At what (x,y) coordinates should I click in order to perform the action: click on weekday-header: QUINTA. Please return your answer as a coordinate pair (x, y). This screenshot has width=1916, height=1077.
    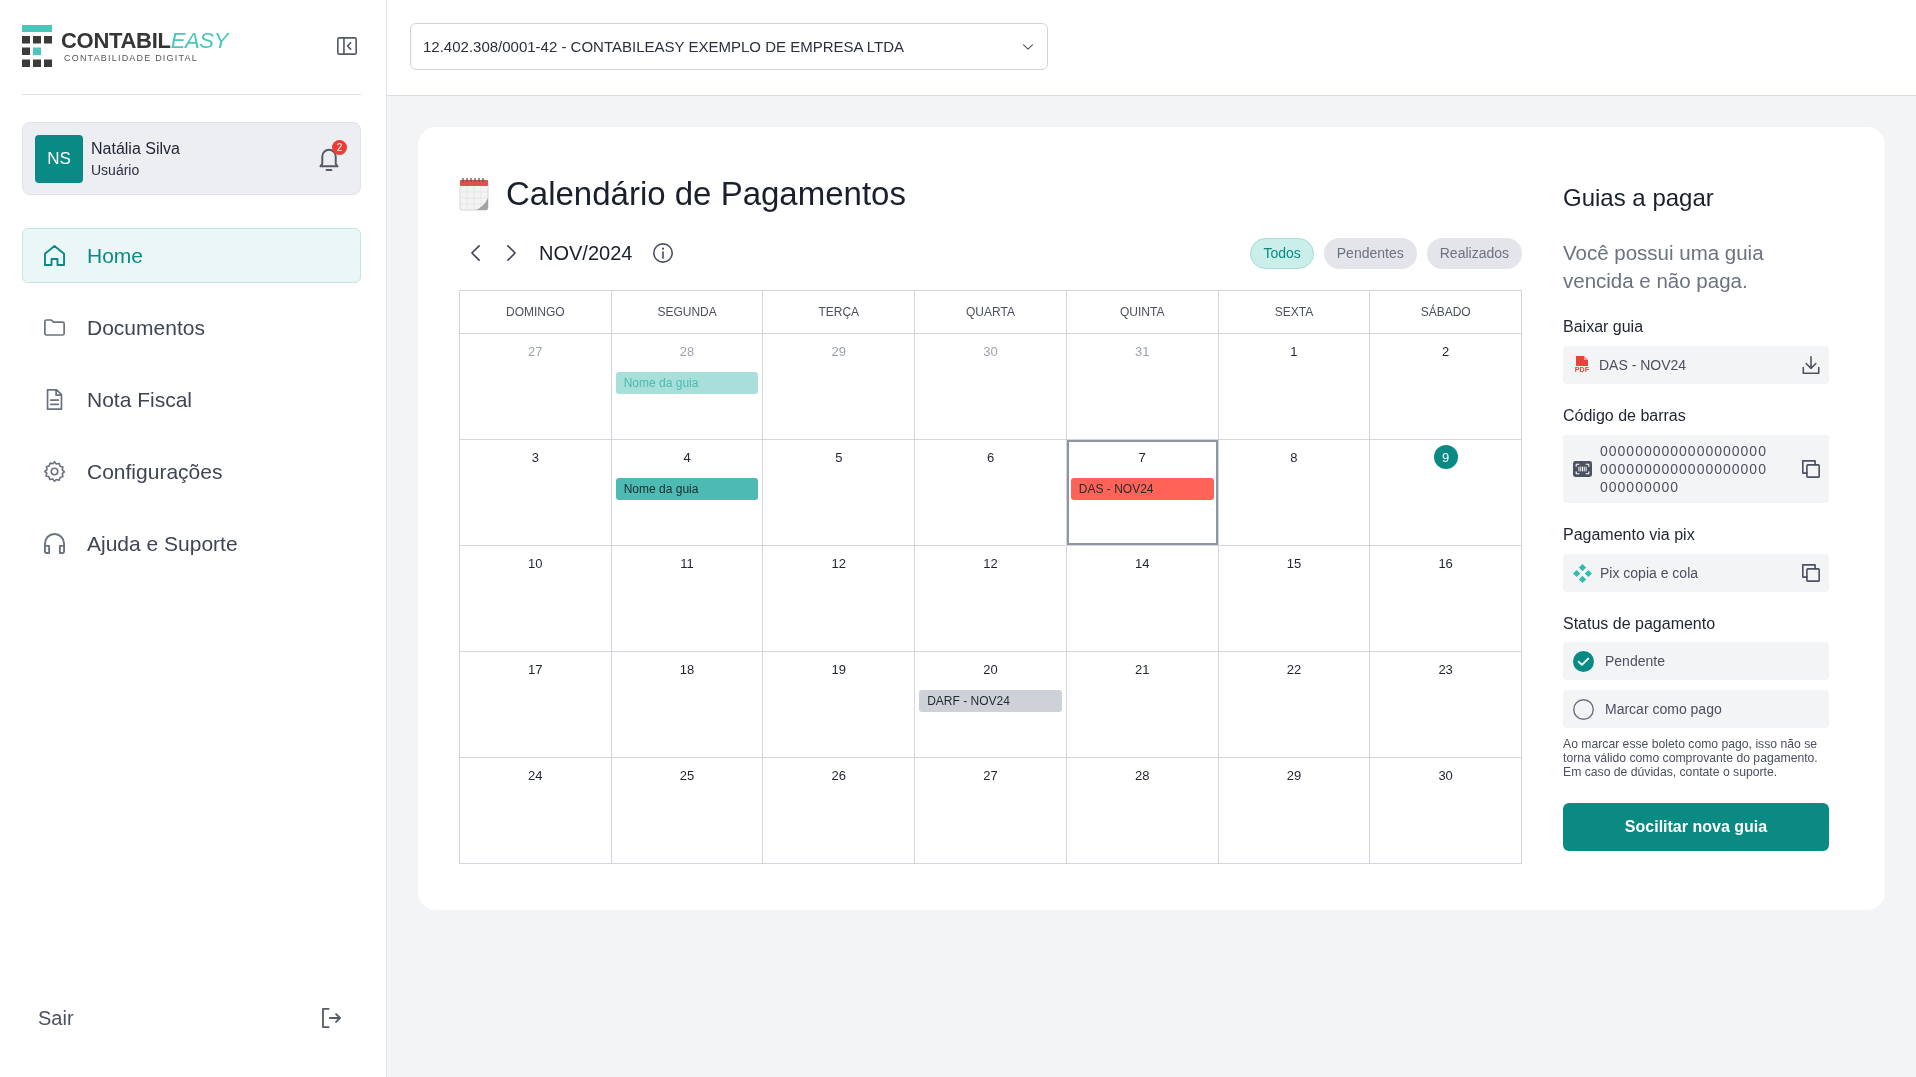
    Looking at the image, I should click on (1142, 312).